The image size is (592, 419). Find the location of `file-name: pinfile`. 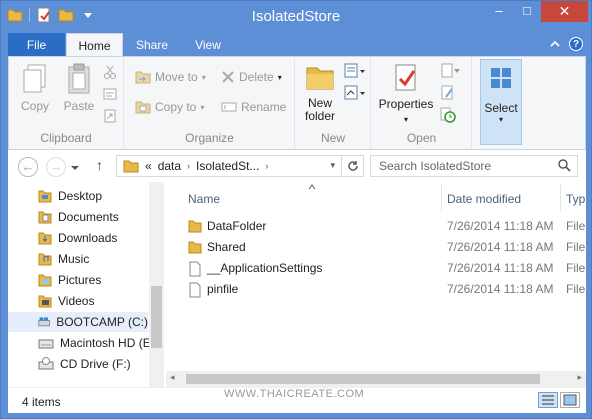

file-name: pinfile is located at coordinates (223, 289).